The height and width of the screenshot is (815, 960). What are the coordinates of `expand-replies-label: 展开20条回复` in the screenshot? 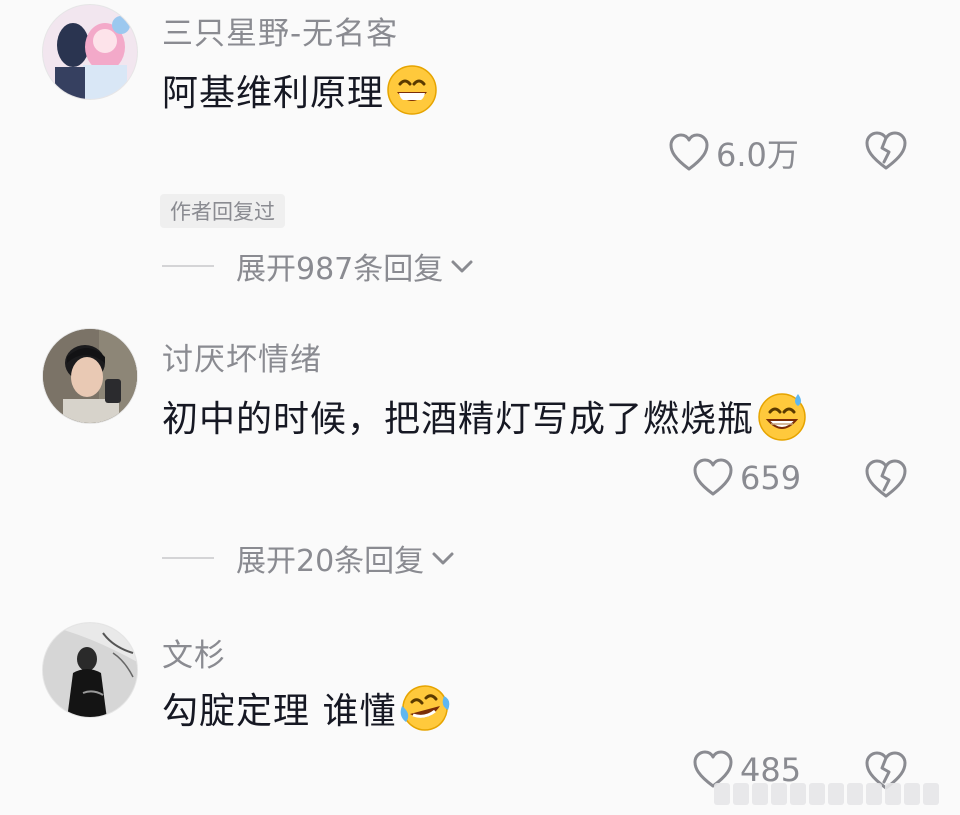 It's located at (330, 561).